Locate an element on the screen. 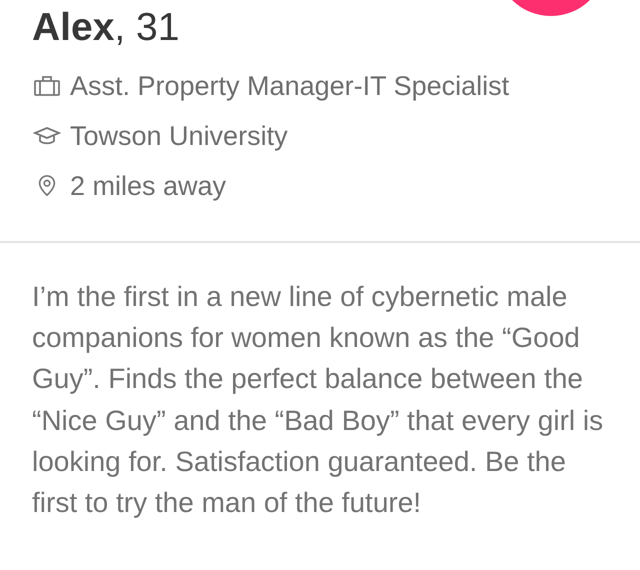 The image size is (640, 570). profile-detail: Asst. Property Manager-IT Specialist is located at coordinates (290, 86).